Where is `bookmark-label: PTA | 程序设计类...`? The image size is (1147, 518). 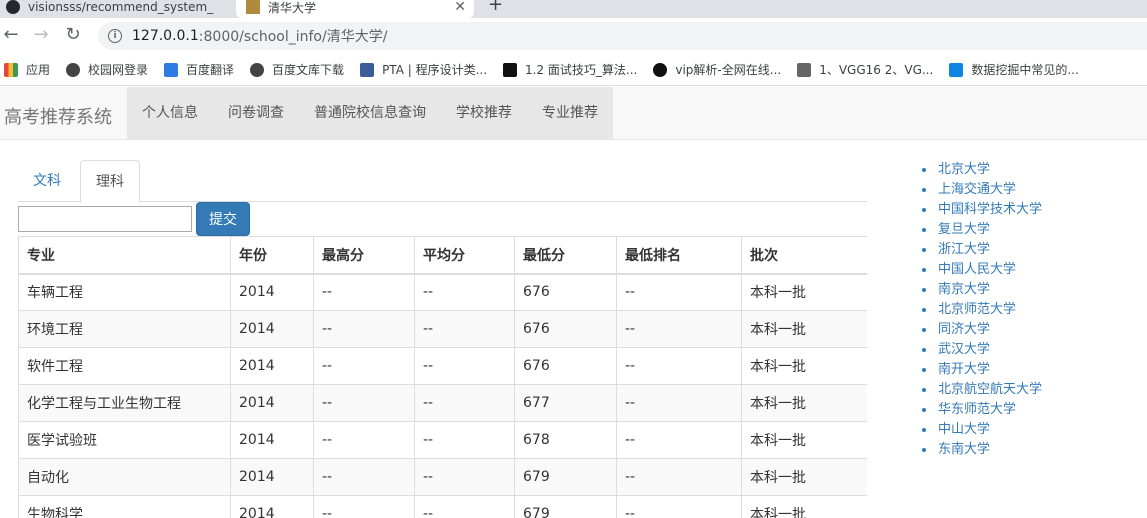 bookmark-label: PTA | 程序设计类... is located at coordinates (435, 70).